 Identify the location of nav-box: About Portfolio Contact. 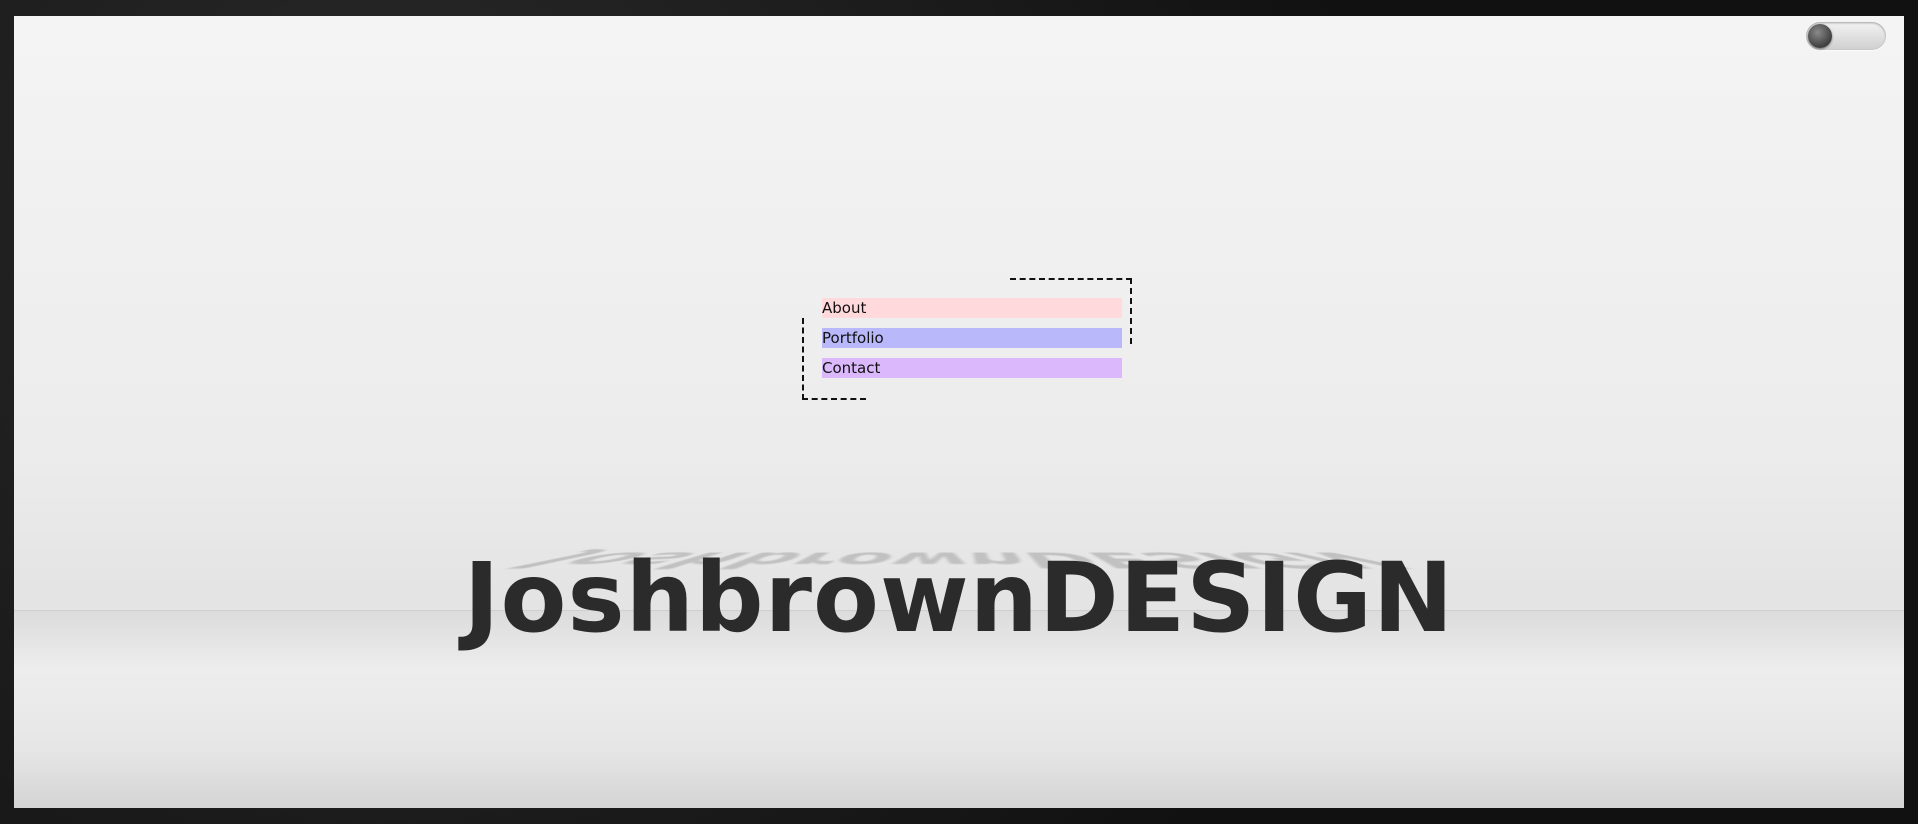
(974, 342).